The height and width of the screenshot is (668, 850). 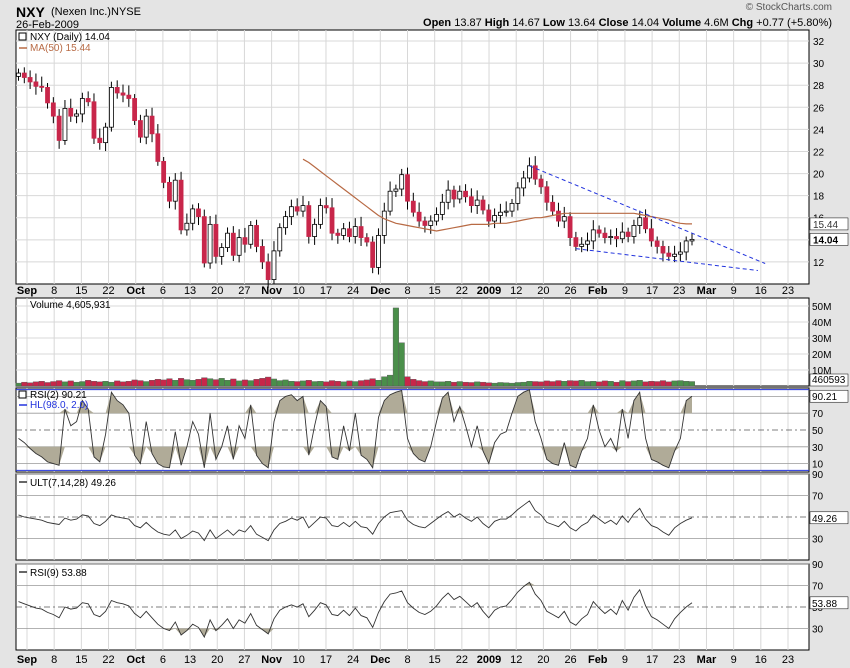 What do you see at coordinates (716, 23) in the screenshot?
I see `volume-value: 4.6M` at bounding box center [716, 23].